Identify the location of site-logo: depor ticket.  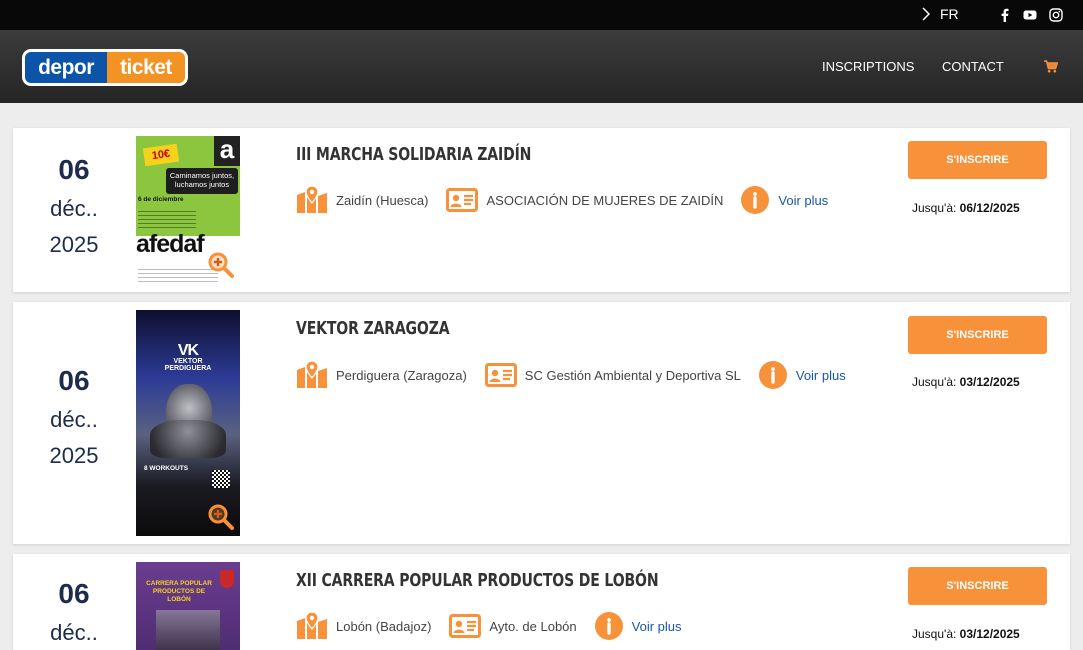
(105, 67).